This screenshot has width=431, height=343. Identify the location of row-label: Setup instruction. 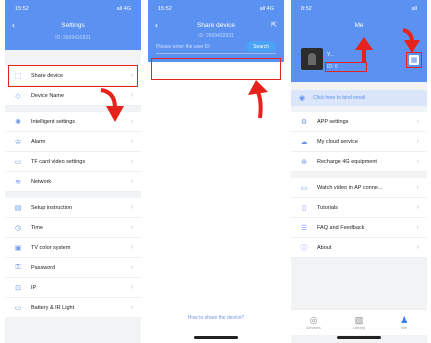
(51, 207).